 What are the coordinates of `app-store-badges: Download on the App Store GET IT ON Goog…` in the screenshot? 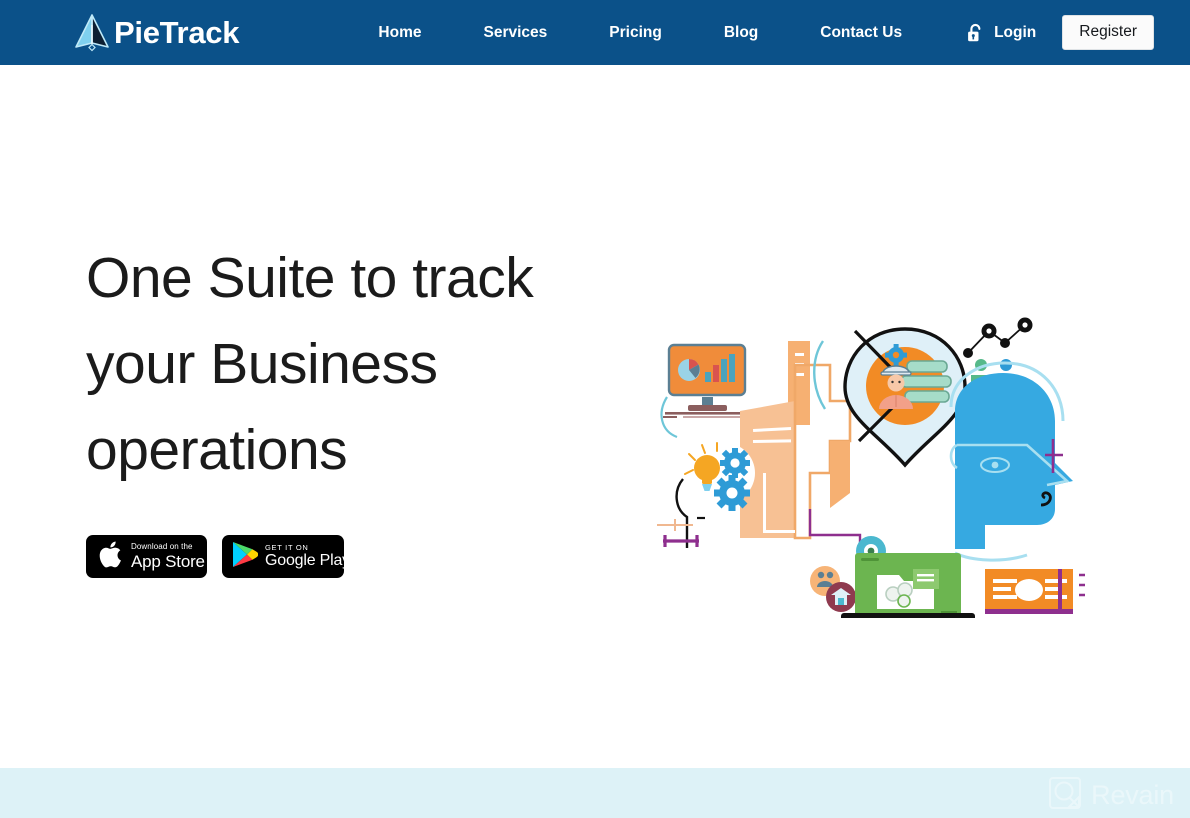 It's located at (321, 556).